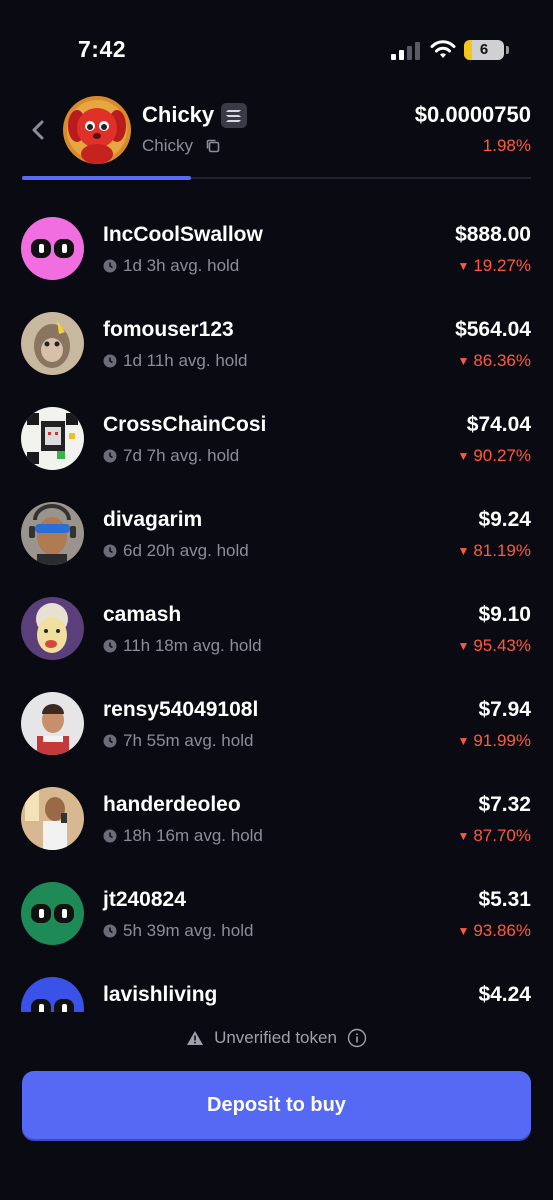 The width and height of the screenshot is (553, 1200). What do you see at coordinates (276, 981) in the screenshot?
I see `list-item: lavishliving $4.24` at bounding box center [276, 981].